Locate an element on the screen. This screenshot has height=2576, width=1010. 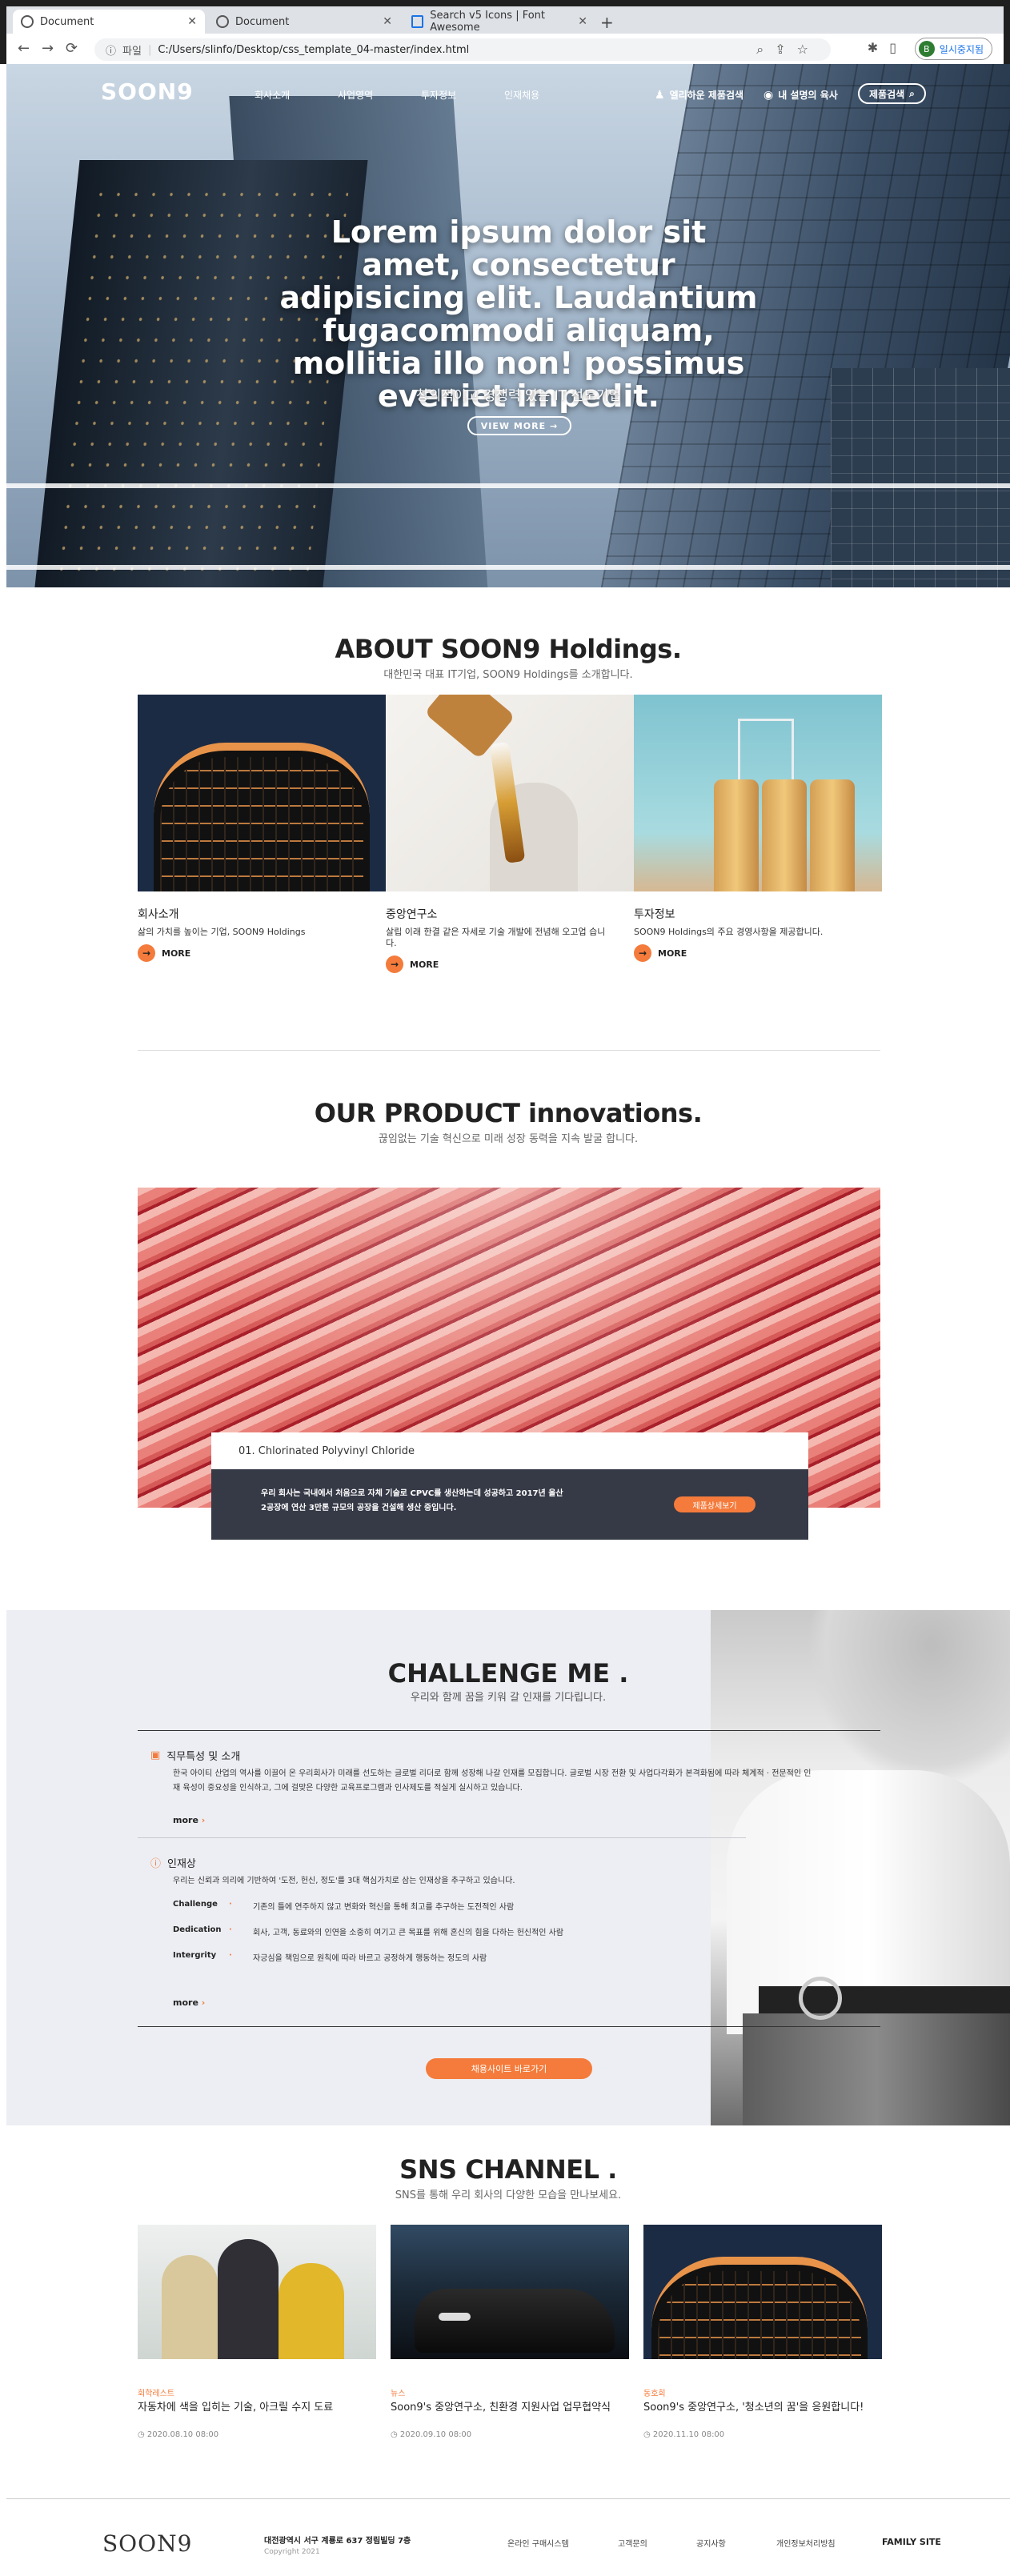
sns-subtitle: SNS를 통해 우리 회사의 다양한 모습을 만나보세요. is located at coordinates (508, 2195).